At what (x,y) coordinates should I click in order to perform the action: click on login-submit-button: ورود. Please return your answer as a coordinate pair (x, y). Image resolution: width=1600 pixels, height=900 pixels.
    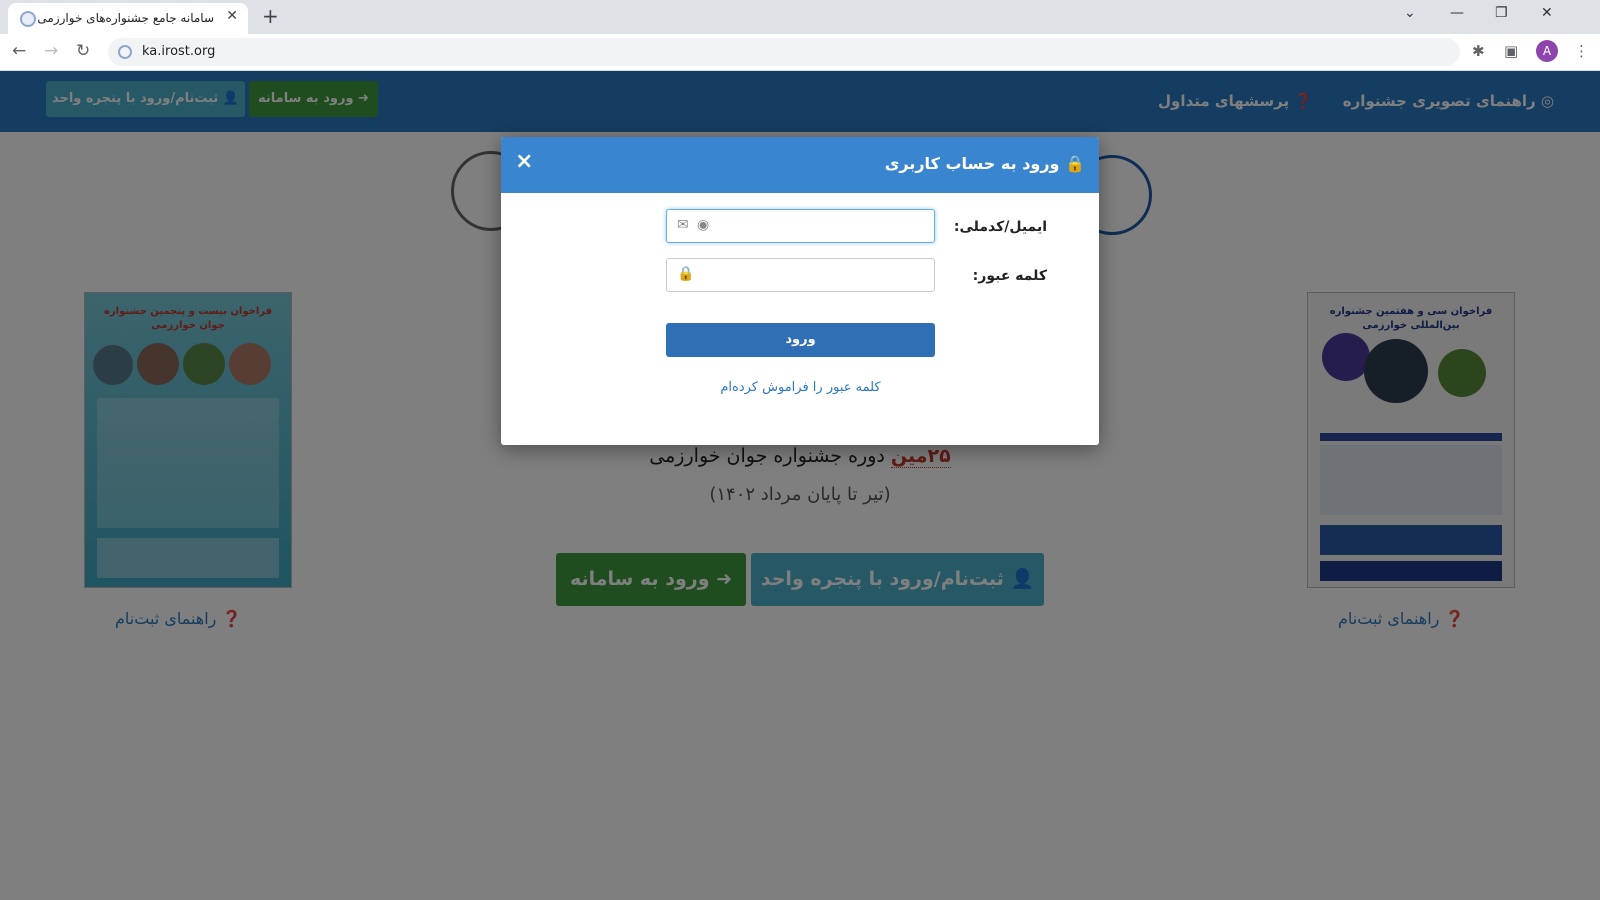
    Looking at the image, I should click on (800, 340).